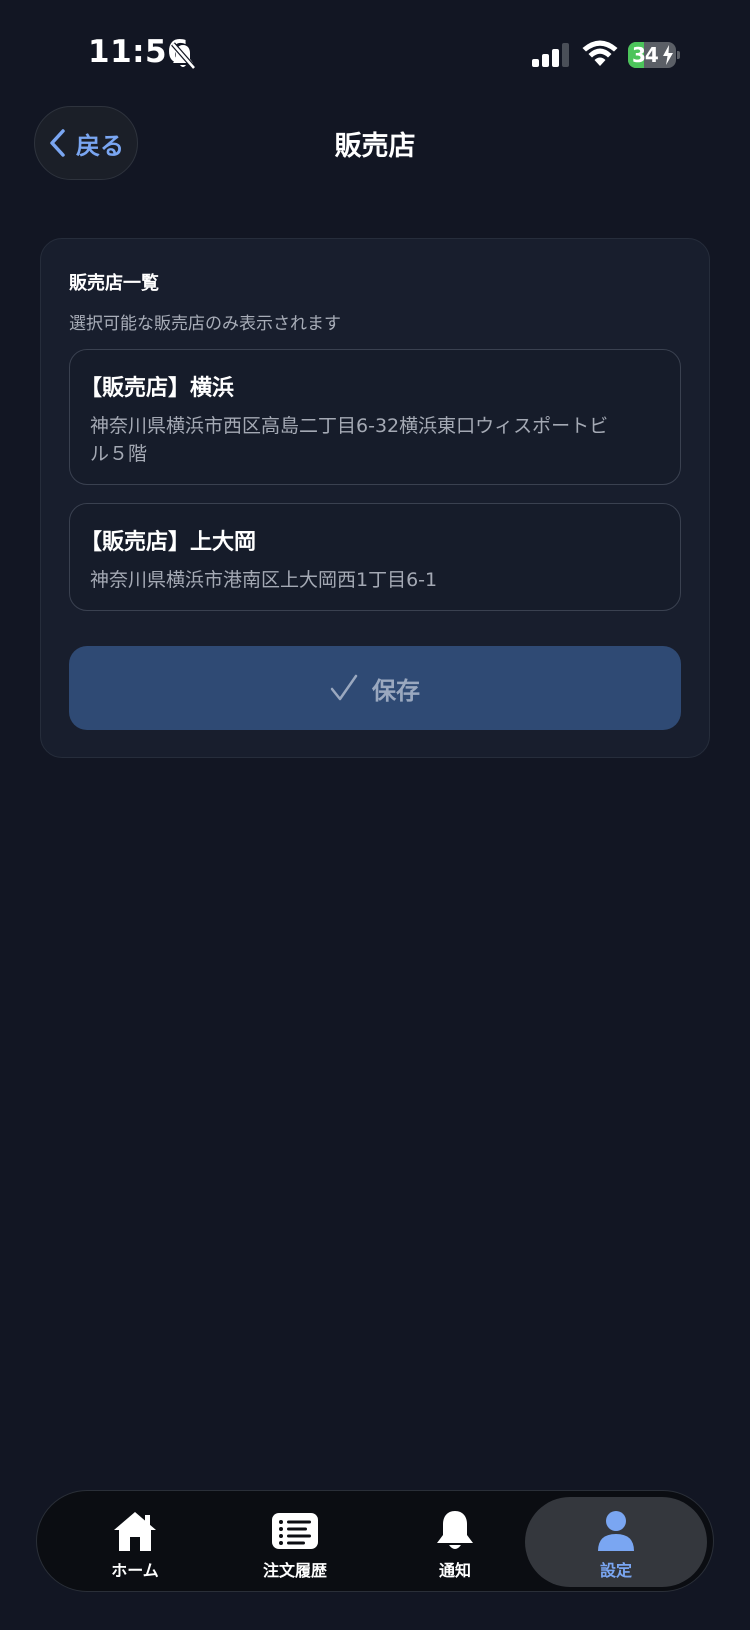  I want to click on tab-bar: ホーム 注文履歴 通知 設定, so click(375, 1541).